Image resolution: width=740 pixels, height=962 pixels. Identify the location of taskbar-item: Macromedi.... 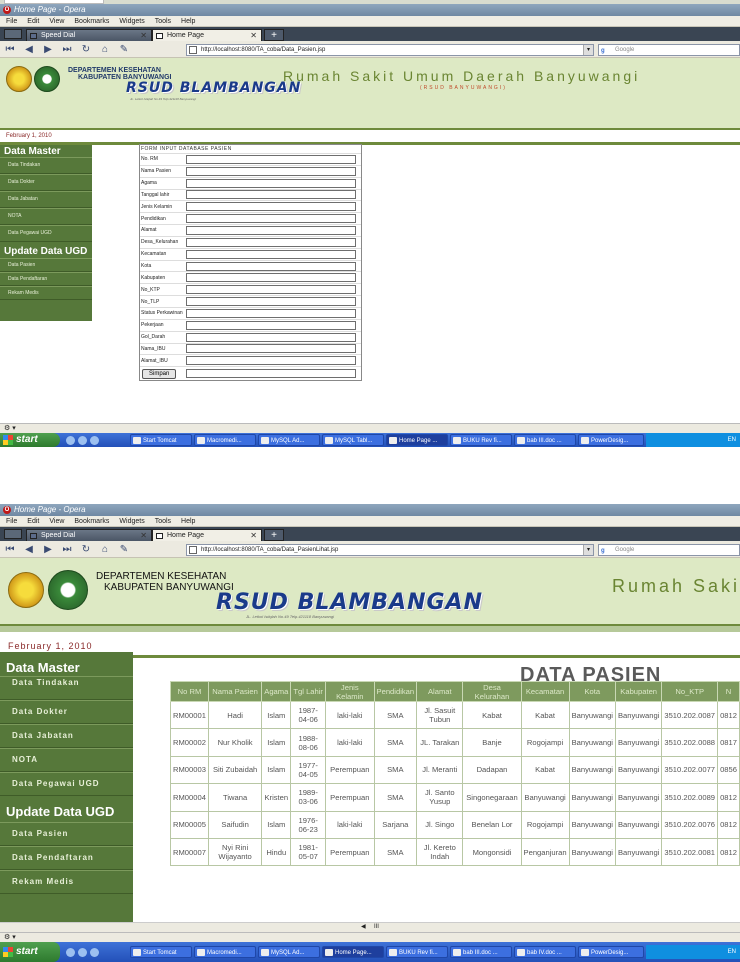
(225, 440).